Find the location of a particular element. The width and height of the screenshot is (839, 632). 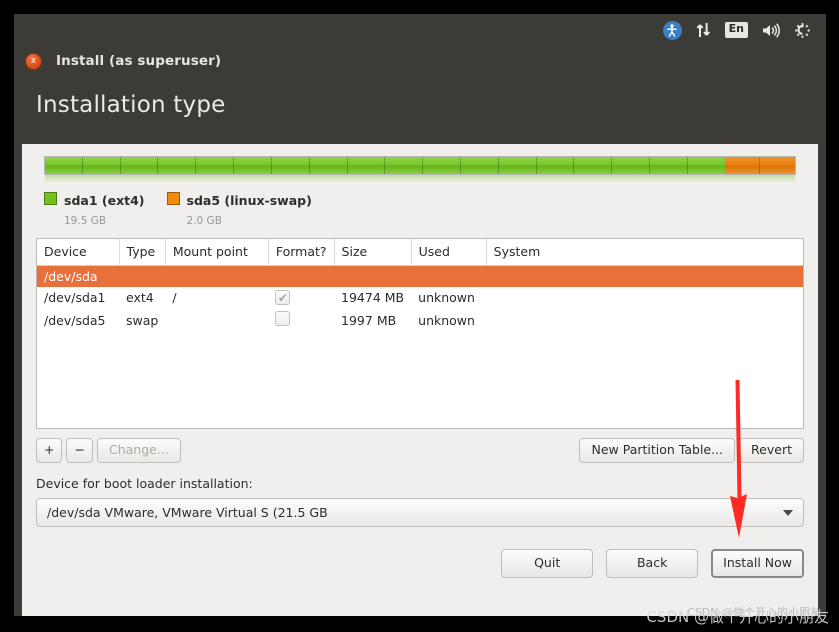

accessibility-icon is located at coordinates (672, 30).